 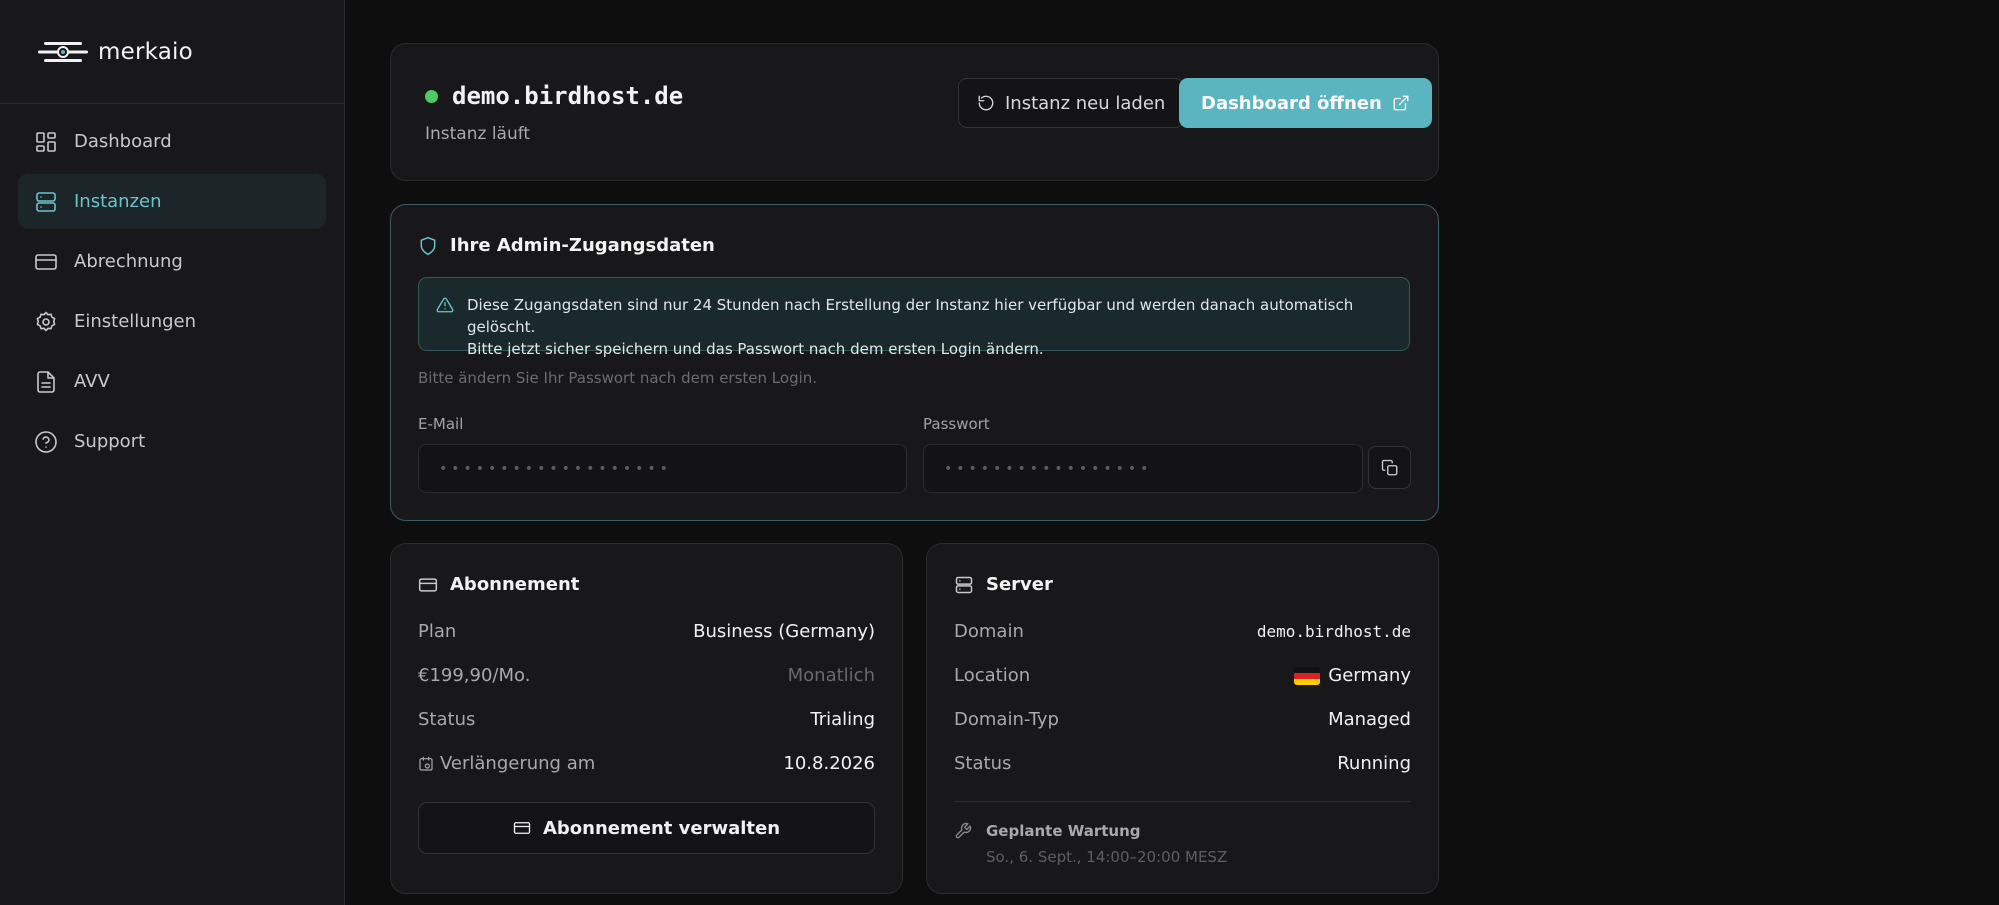 I want to click on maintenance-time: So., 6. Sept., 14:00–20:00 MESZ, so click(x=1107, y=857).